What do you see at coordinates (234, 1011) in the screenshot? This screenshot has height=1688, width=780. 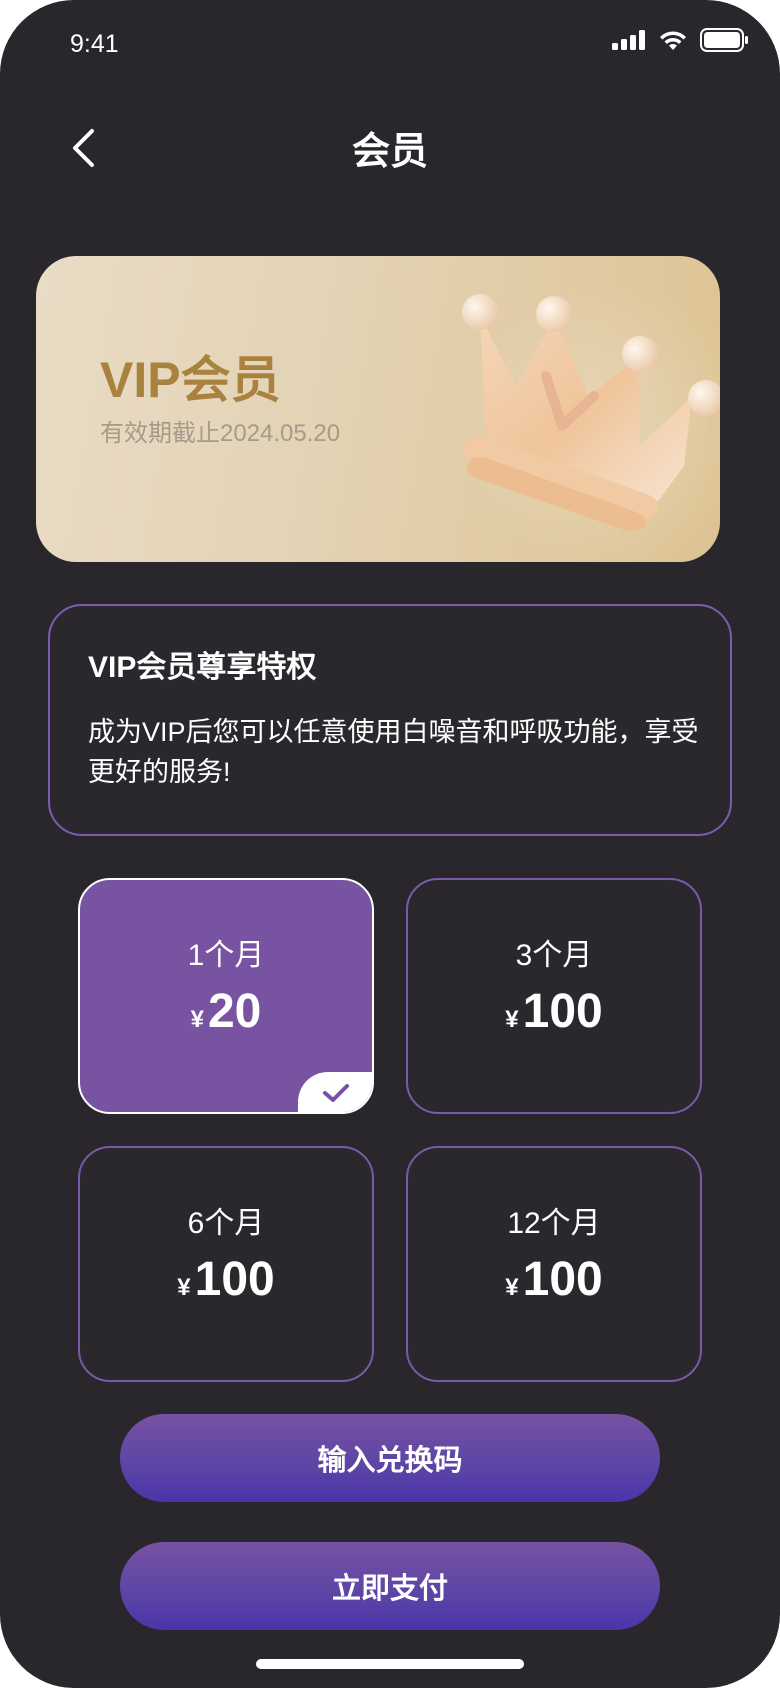 I see `price-amount: 20` at bounding box center [234, 1011].